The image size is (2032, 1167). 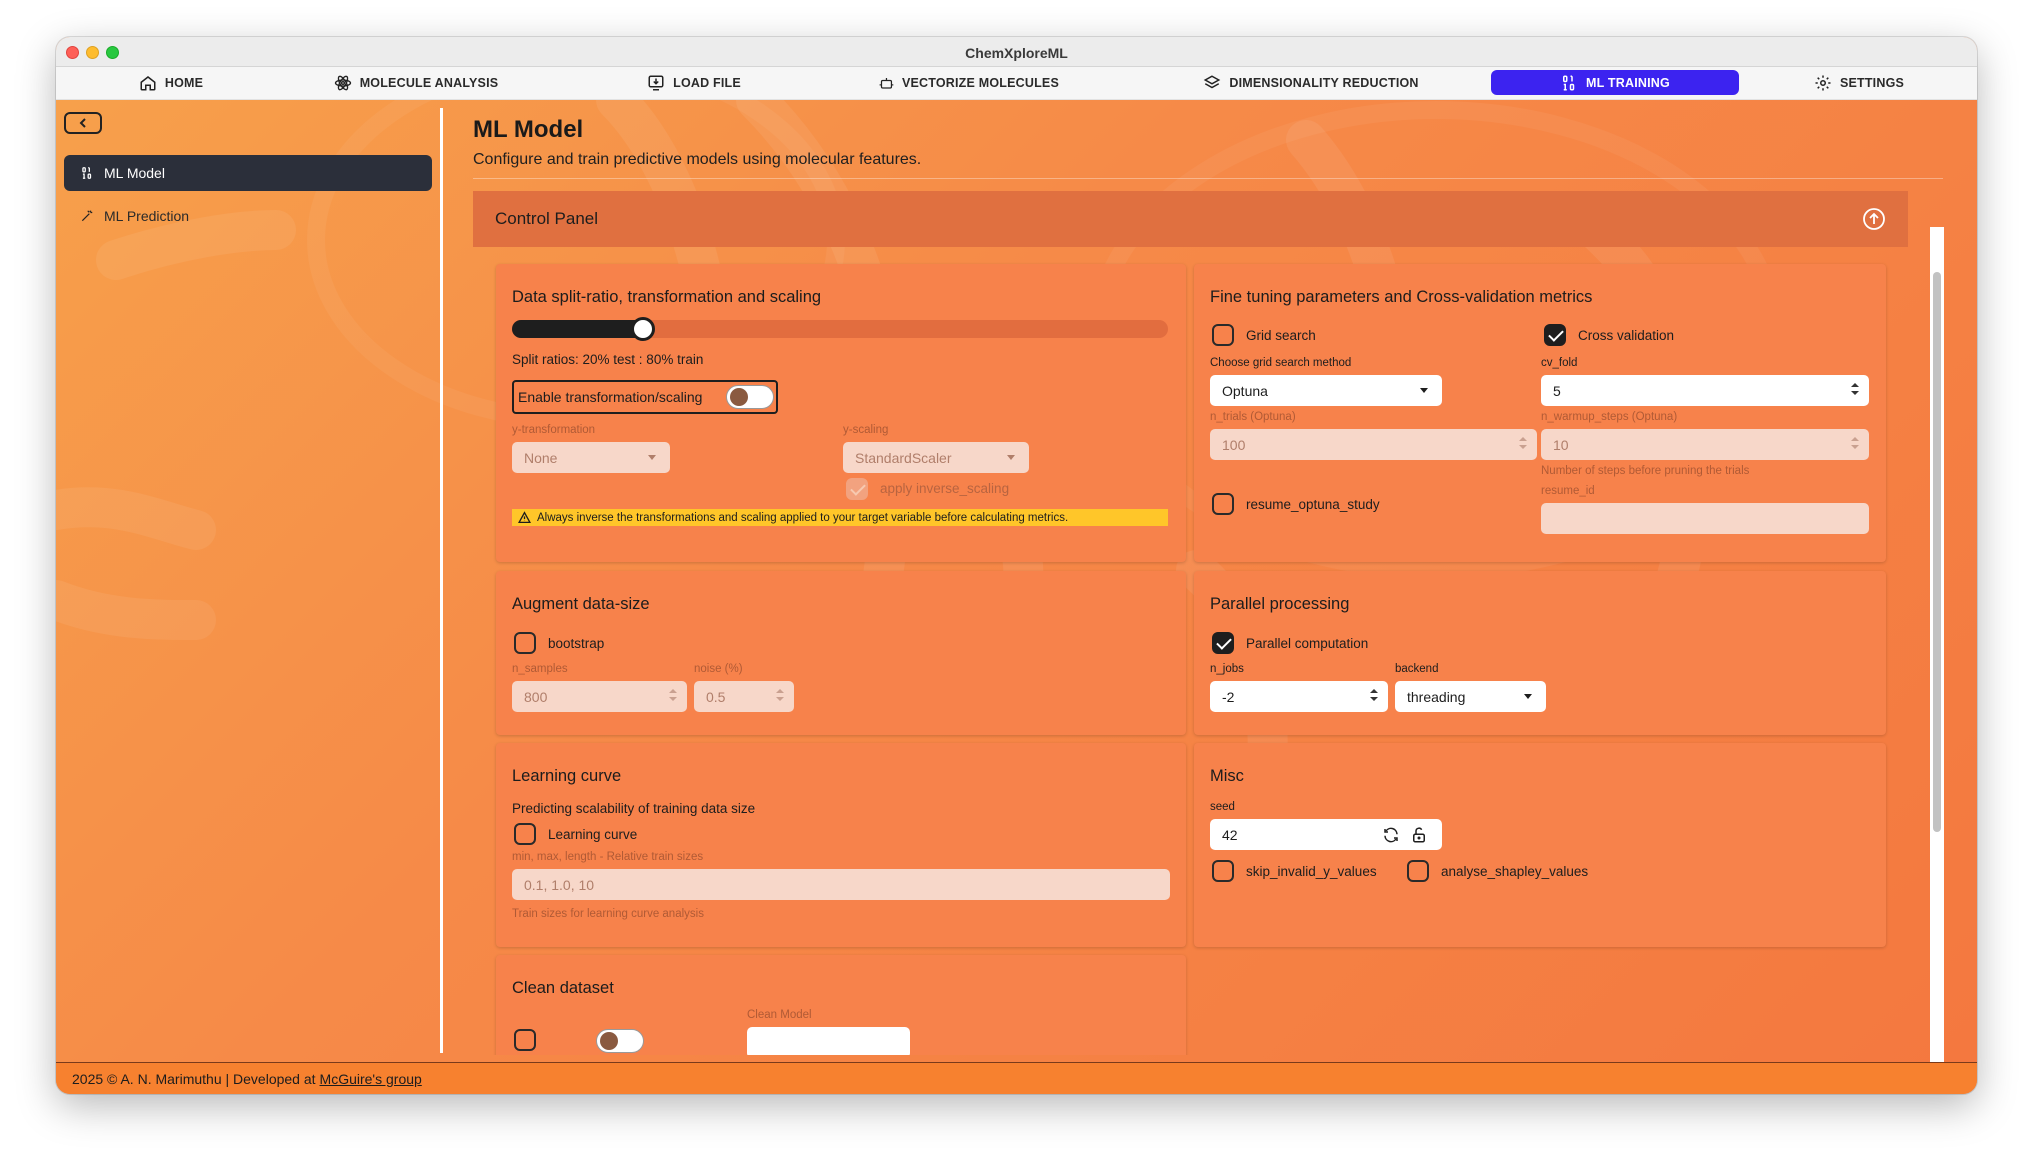 I want to click on noise-input: 0.5, so click(x=744, y=696).